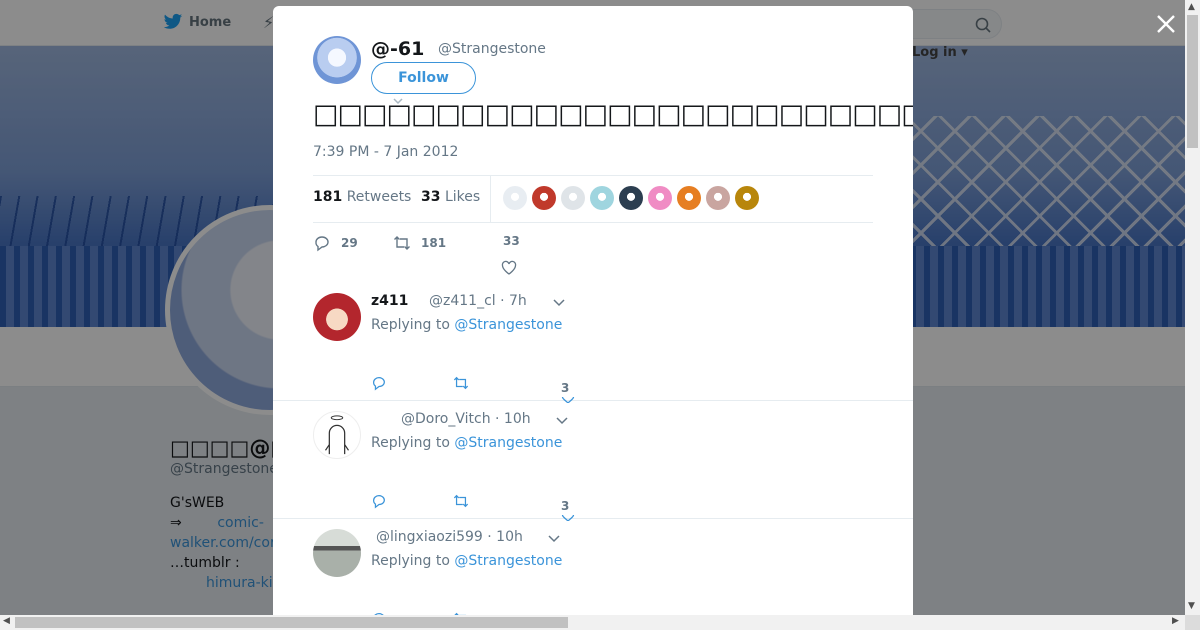  I want to click on vertical-scrollbar: ▲ ▼, so click(1192, 307).